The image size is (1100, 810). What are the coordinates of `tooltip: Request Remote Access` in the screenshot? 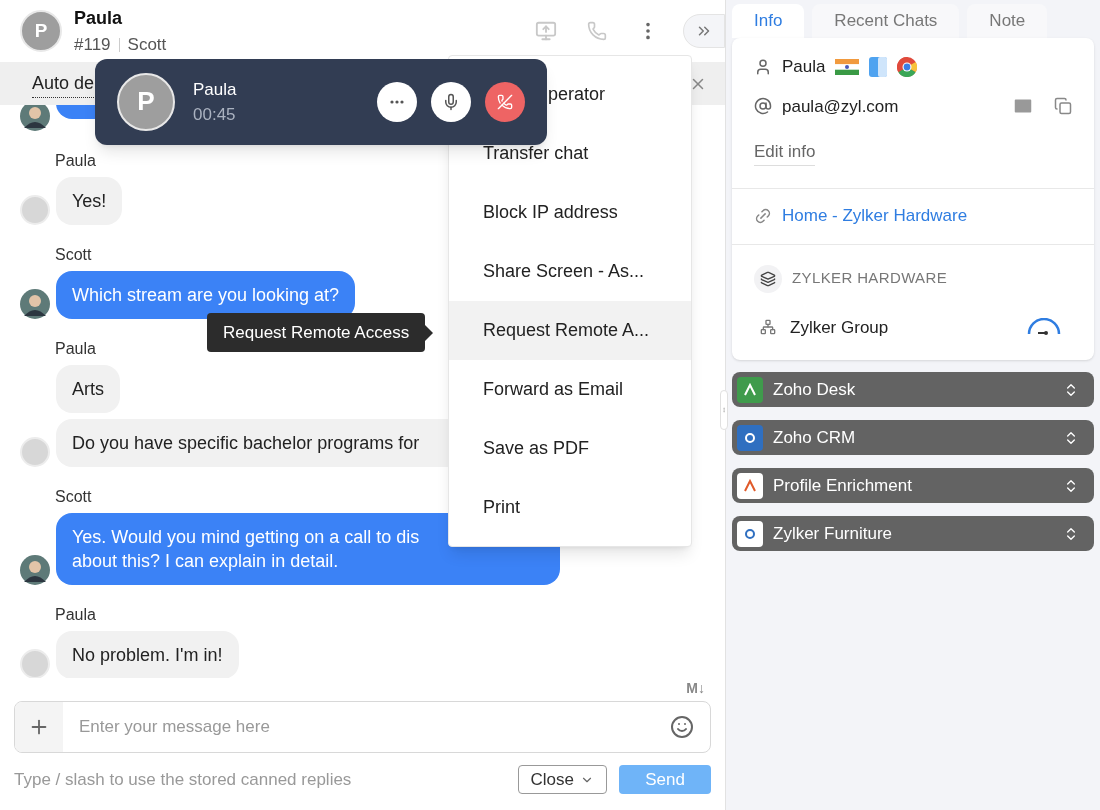 It's located at (320, 332).